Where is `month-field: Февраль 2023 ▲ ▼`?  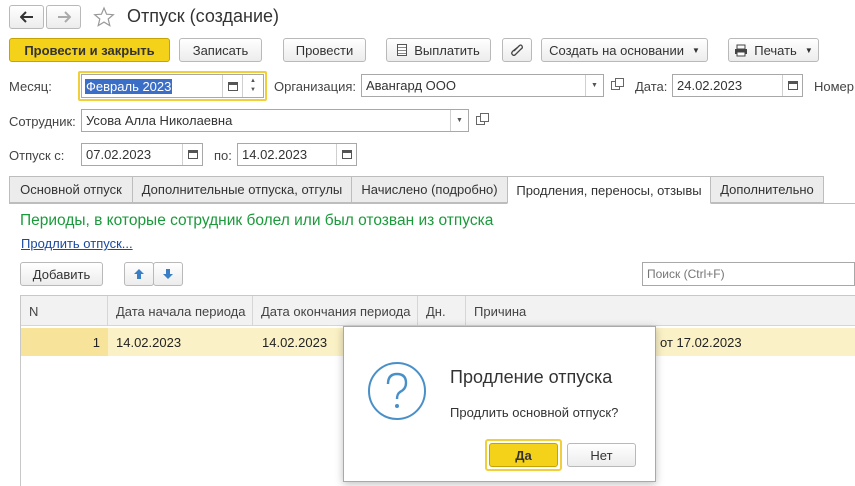
month-field: Февраль 2023 ▲ ▼ is located at coordinates (172, 86).